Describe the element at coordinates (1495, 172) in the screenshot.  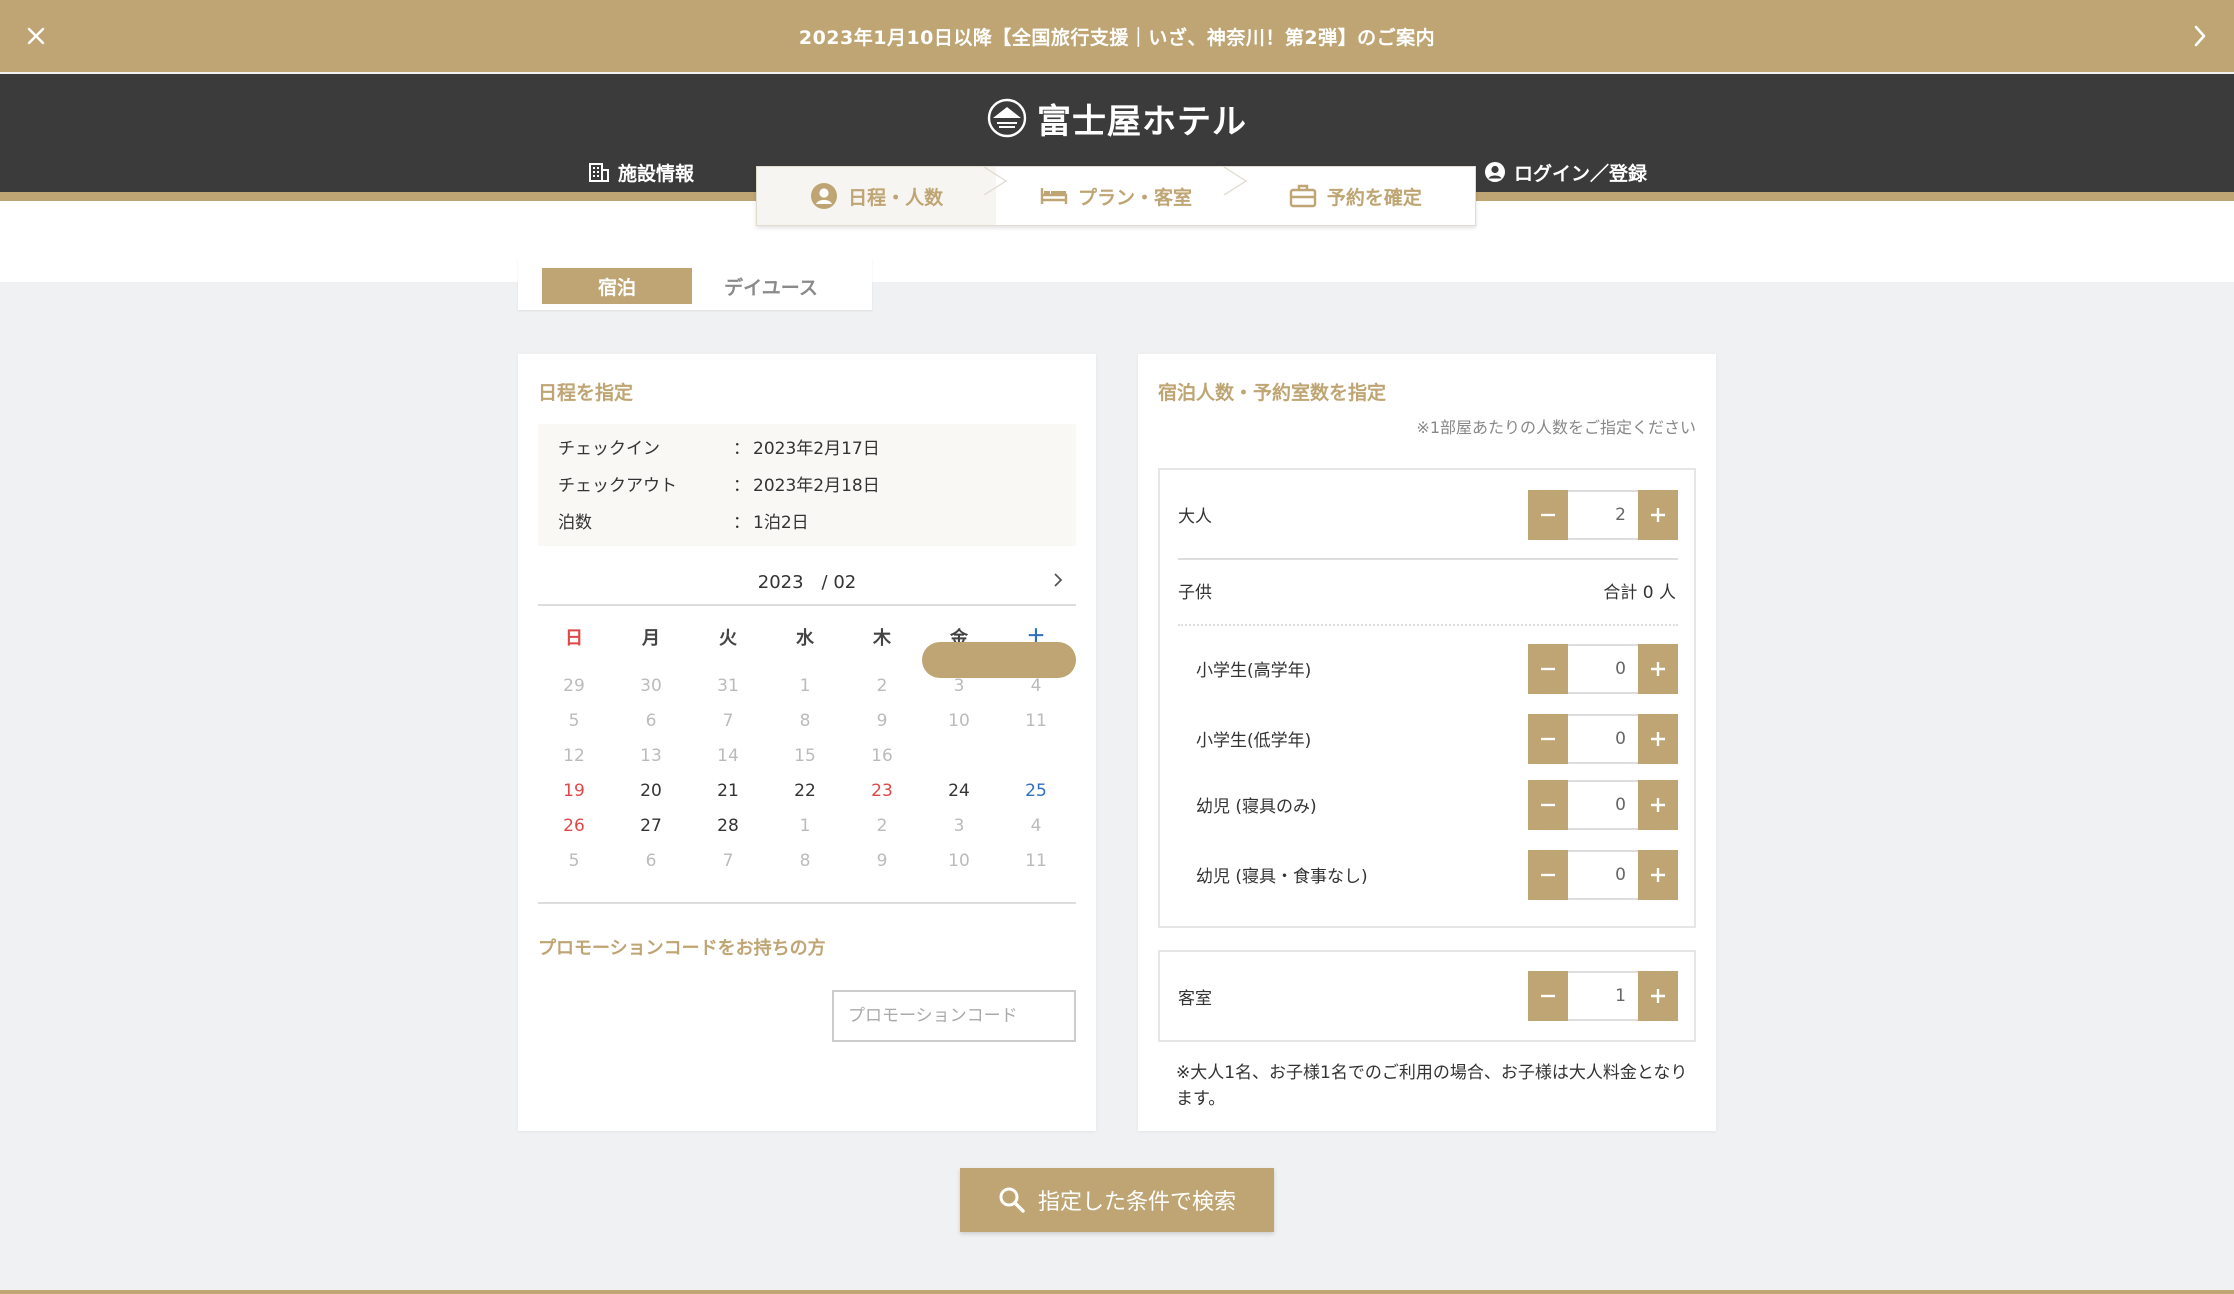
I see `user-circle-icon` at that location.